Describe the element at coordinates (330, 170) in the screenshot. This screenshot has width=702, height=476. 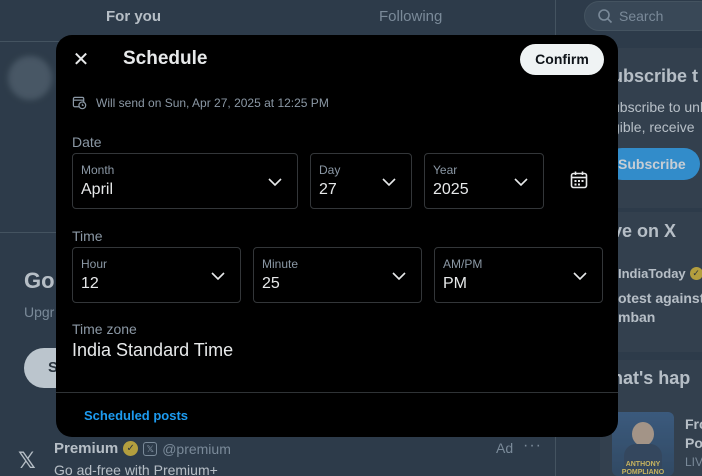
I see `day-label: Day` at that location.